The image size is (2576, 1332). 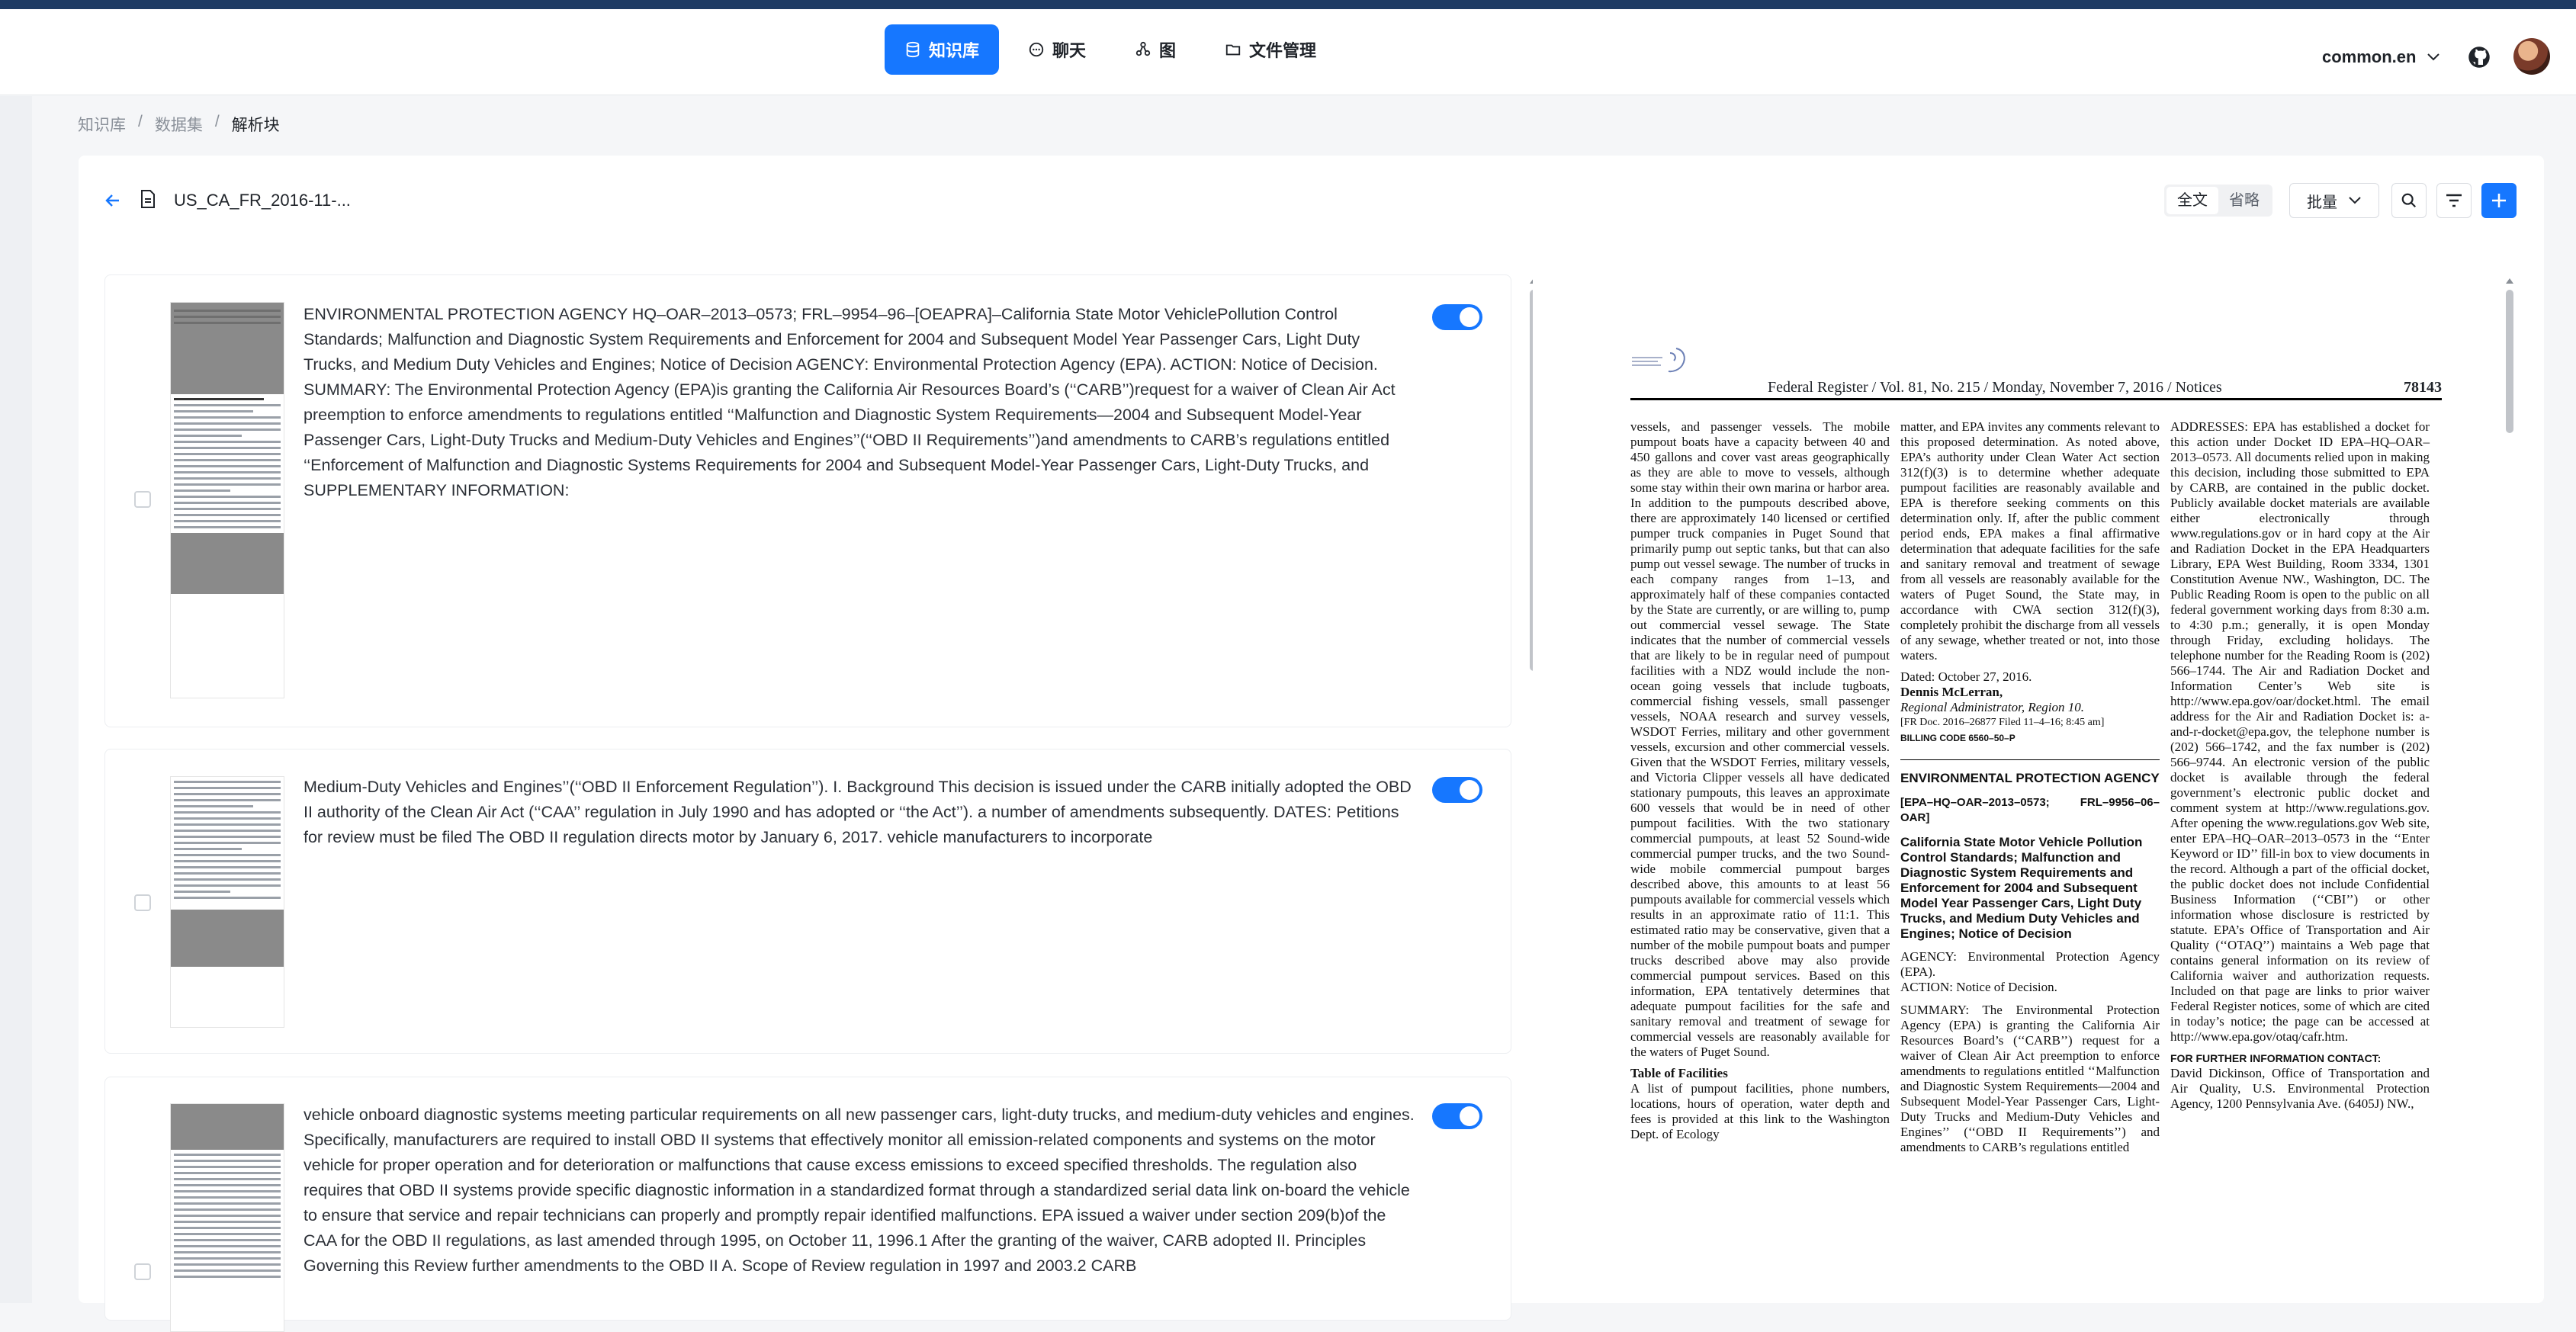 I want to click on language-label: common.en, so click(x=2369, y=56).